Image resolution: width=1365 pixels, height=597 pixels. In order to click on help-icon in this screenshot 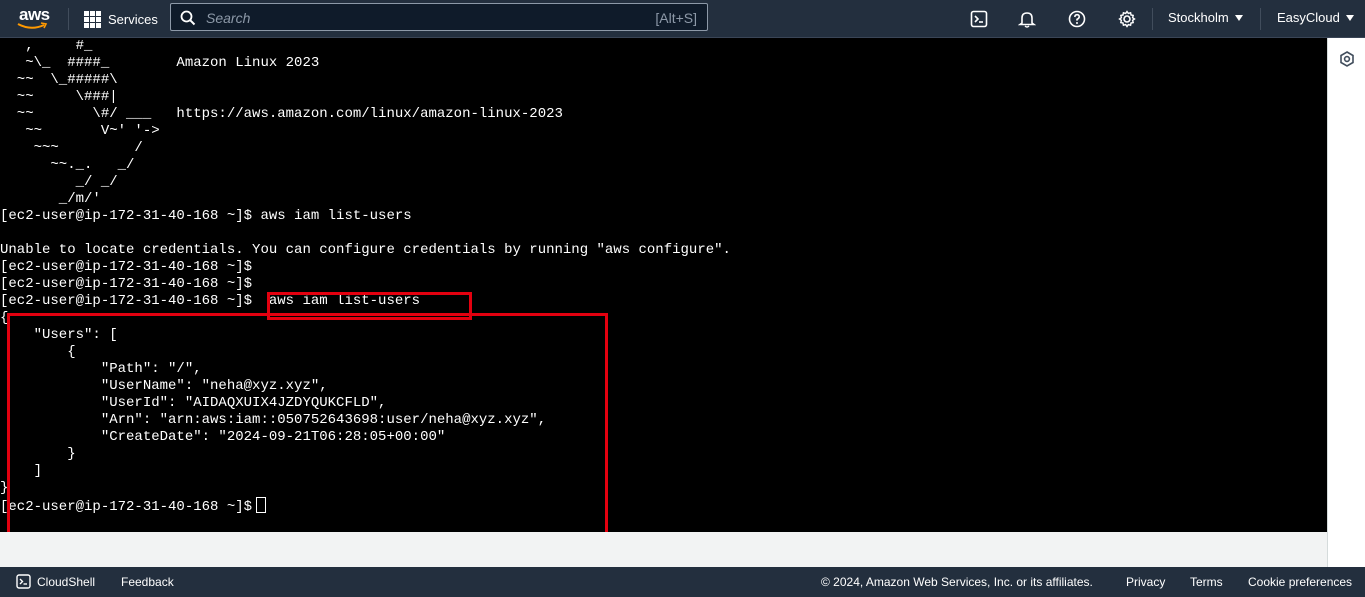, I will do `click(1077, 19)`.